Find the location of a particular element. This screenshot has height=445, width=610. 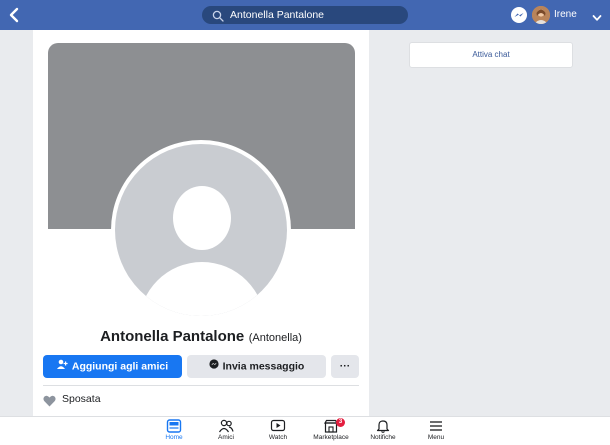

watch-icon is located at coordinates (278, 425).